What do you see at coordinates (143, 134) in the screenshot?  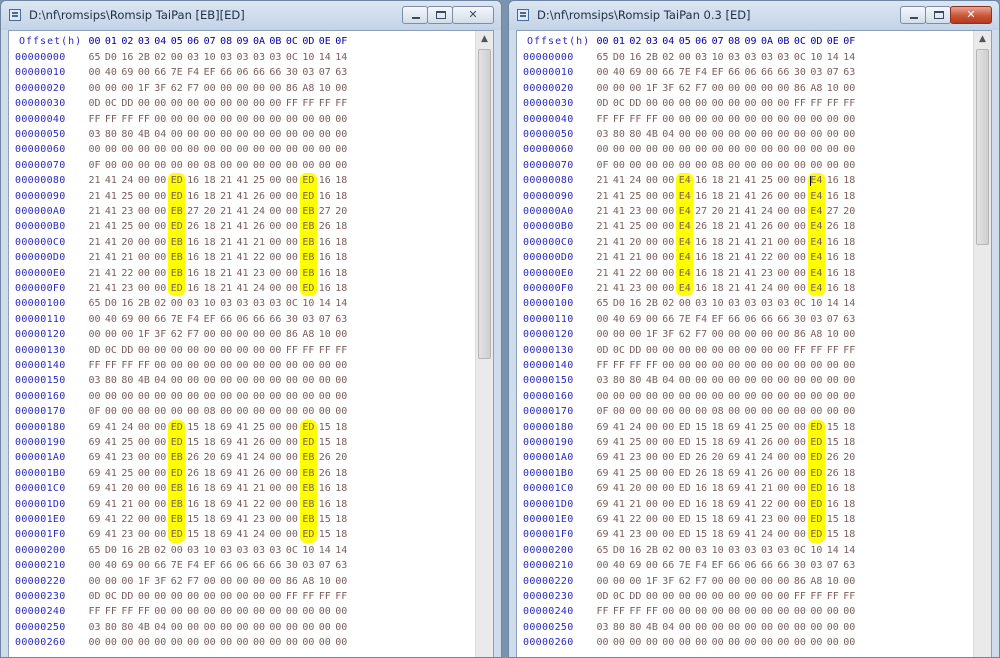 I see `hex-byte: 4B` at bounding box center [143, 134].